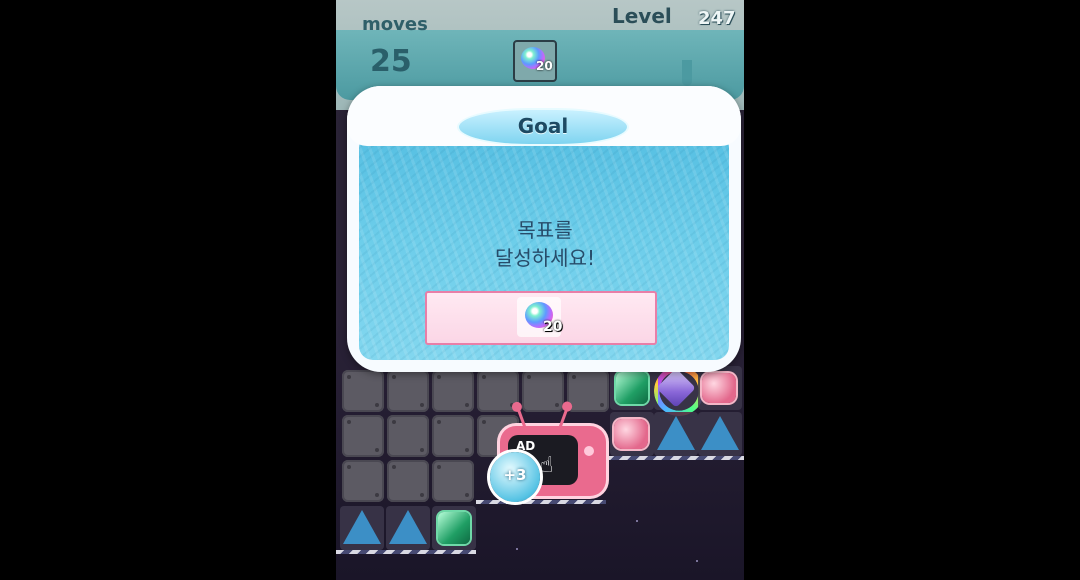 Image resolution: width=1080 pixels, height=580 pixels. Describe the element at coordinates (589, 451) in the screenshot. I see `tv-knob` at that location.